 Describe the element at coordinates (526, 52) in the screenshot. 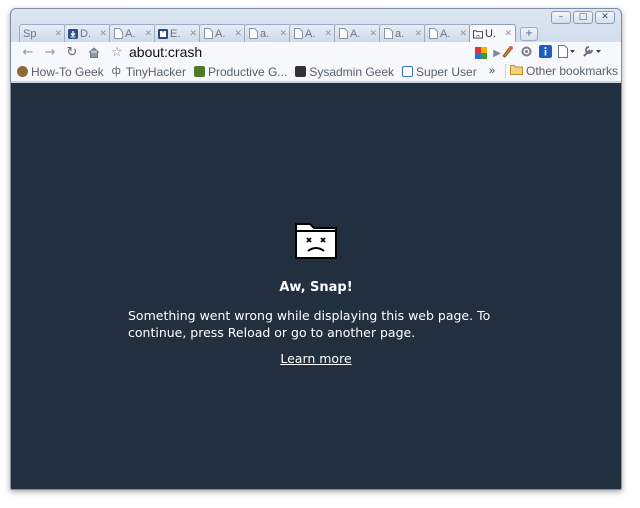

I see `gear-extension-icon` at that location.